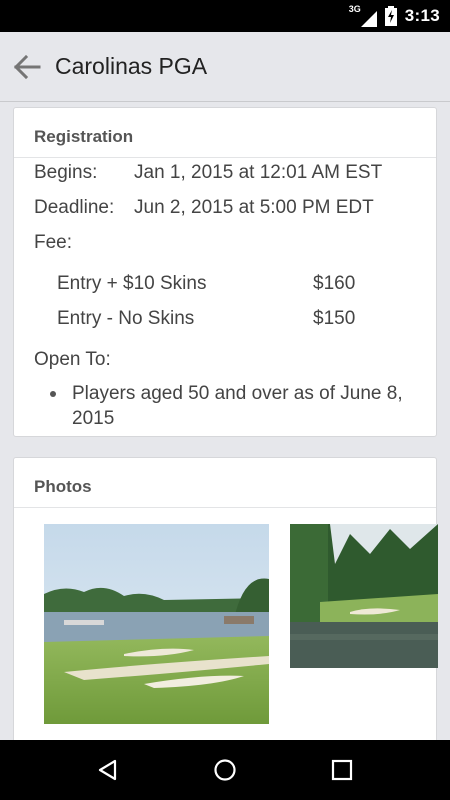 Image resolution: width=450 pixels, height=800 pixels. What do you see at coordinates (66, 172) in the screenshot?
I see `begins-label: Begins:` at bounding box center [66, 172].